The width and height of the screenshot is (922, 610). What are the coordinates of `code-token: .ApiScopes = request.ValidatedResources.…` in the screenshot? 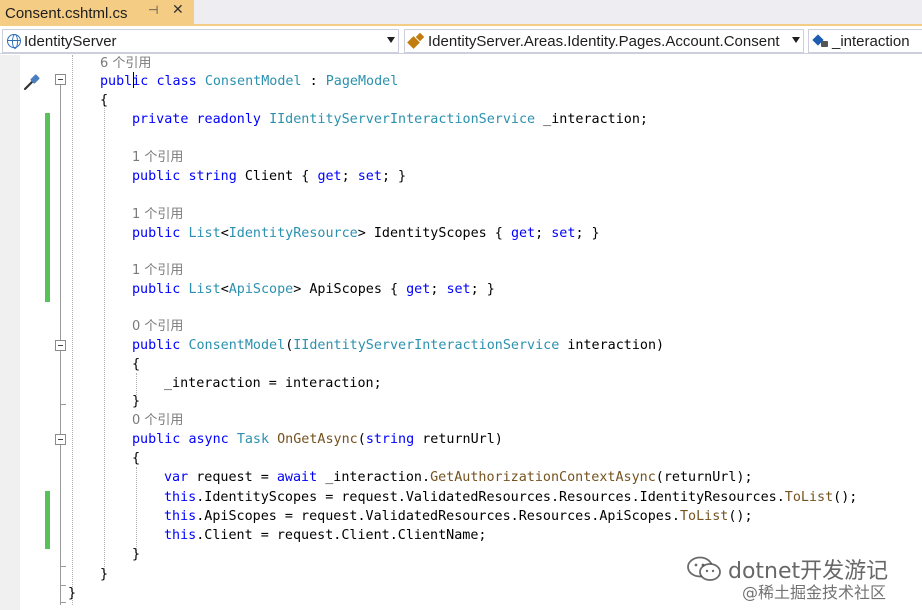 It's located at (438, 516).